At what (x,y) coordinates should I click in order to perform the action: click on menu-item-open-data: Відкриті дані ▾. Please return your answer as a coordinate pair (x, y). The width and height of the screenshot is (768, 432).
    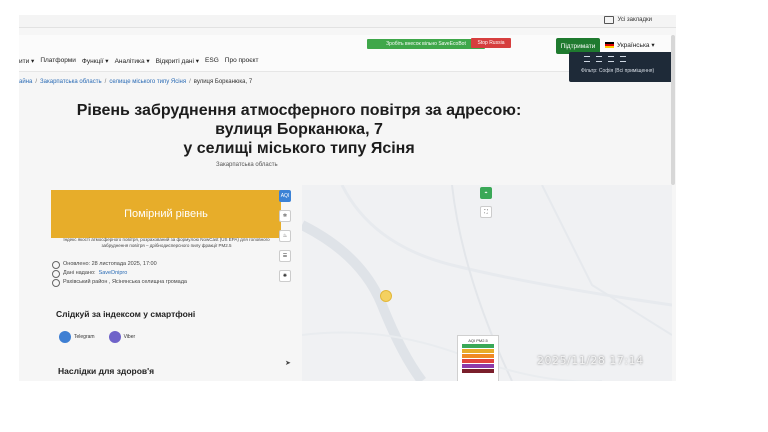
    Looking at the image, I should click on (177, 61).